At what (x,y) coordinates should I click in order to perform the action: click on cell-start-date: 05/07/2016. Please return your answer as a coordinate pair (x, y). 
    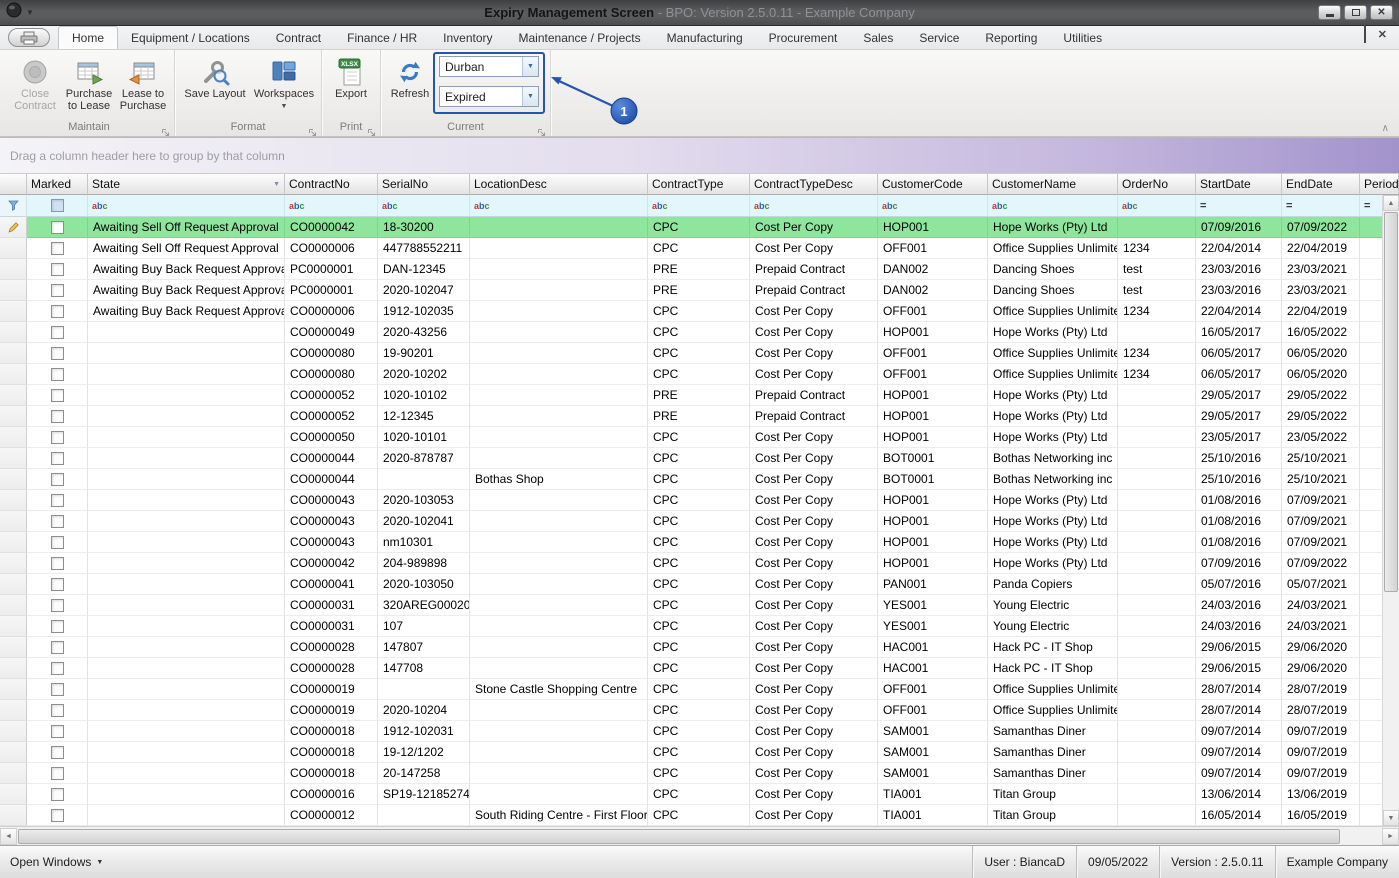
    Looking at the image, I should click on (1239, 584).